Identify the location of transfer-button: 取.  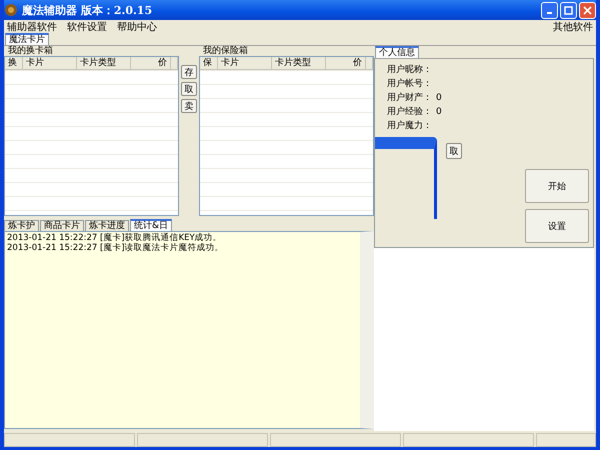
(189, 89).